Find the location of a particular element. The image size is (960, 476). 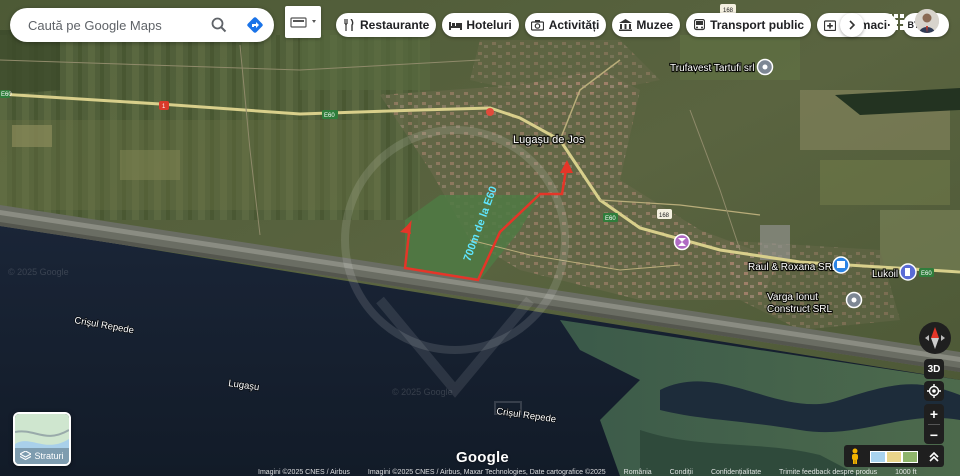

road-shield-e60-town: E60 is located at coordinates (610, 217).